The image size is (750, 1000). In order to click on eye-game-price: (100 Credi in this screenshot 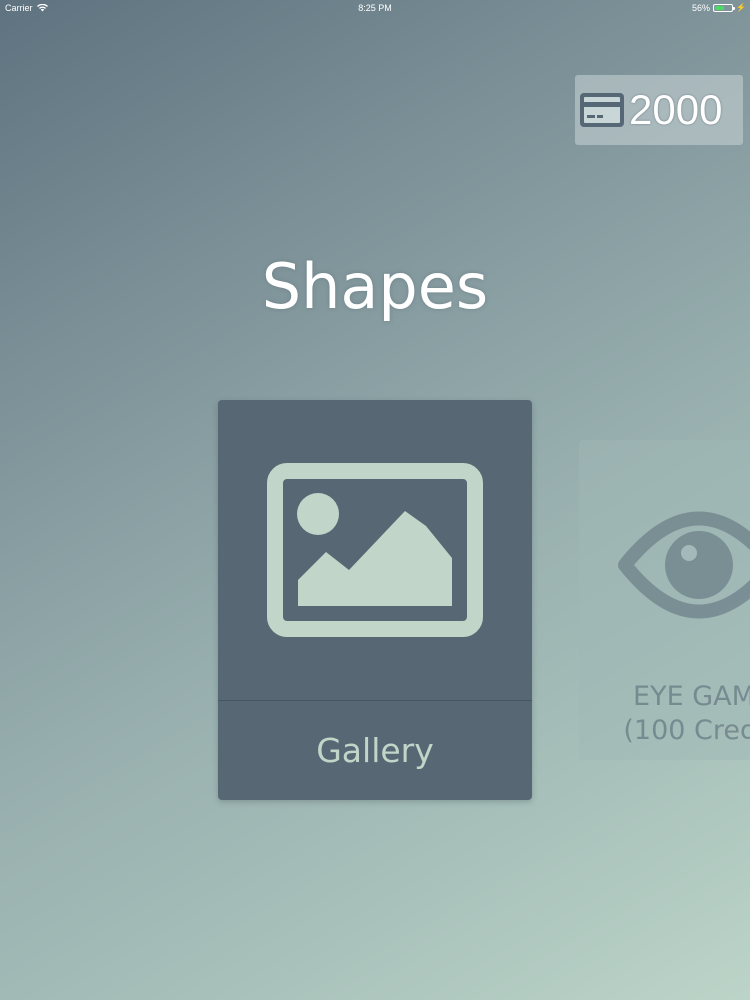, I will do `click(686, 730)`.